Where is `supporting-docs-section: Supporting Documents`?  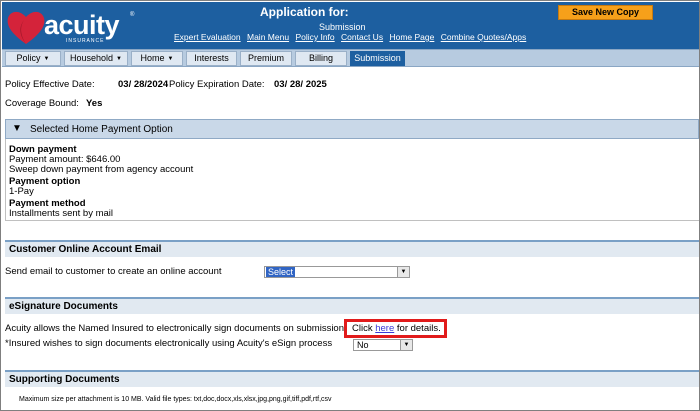
supporting-docs-section: Supporting Documents is located at coordinates (352, 378).